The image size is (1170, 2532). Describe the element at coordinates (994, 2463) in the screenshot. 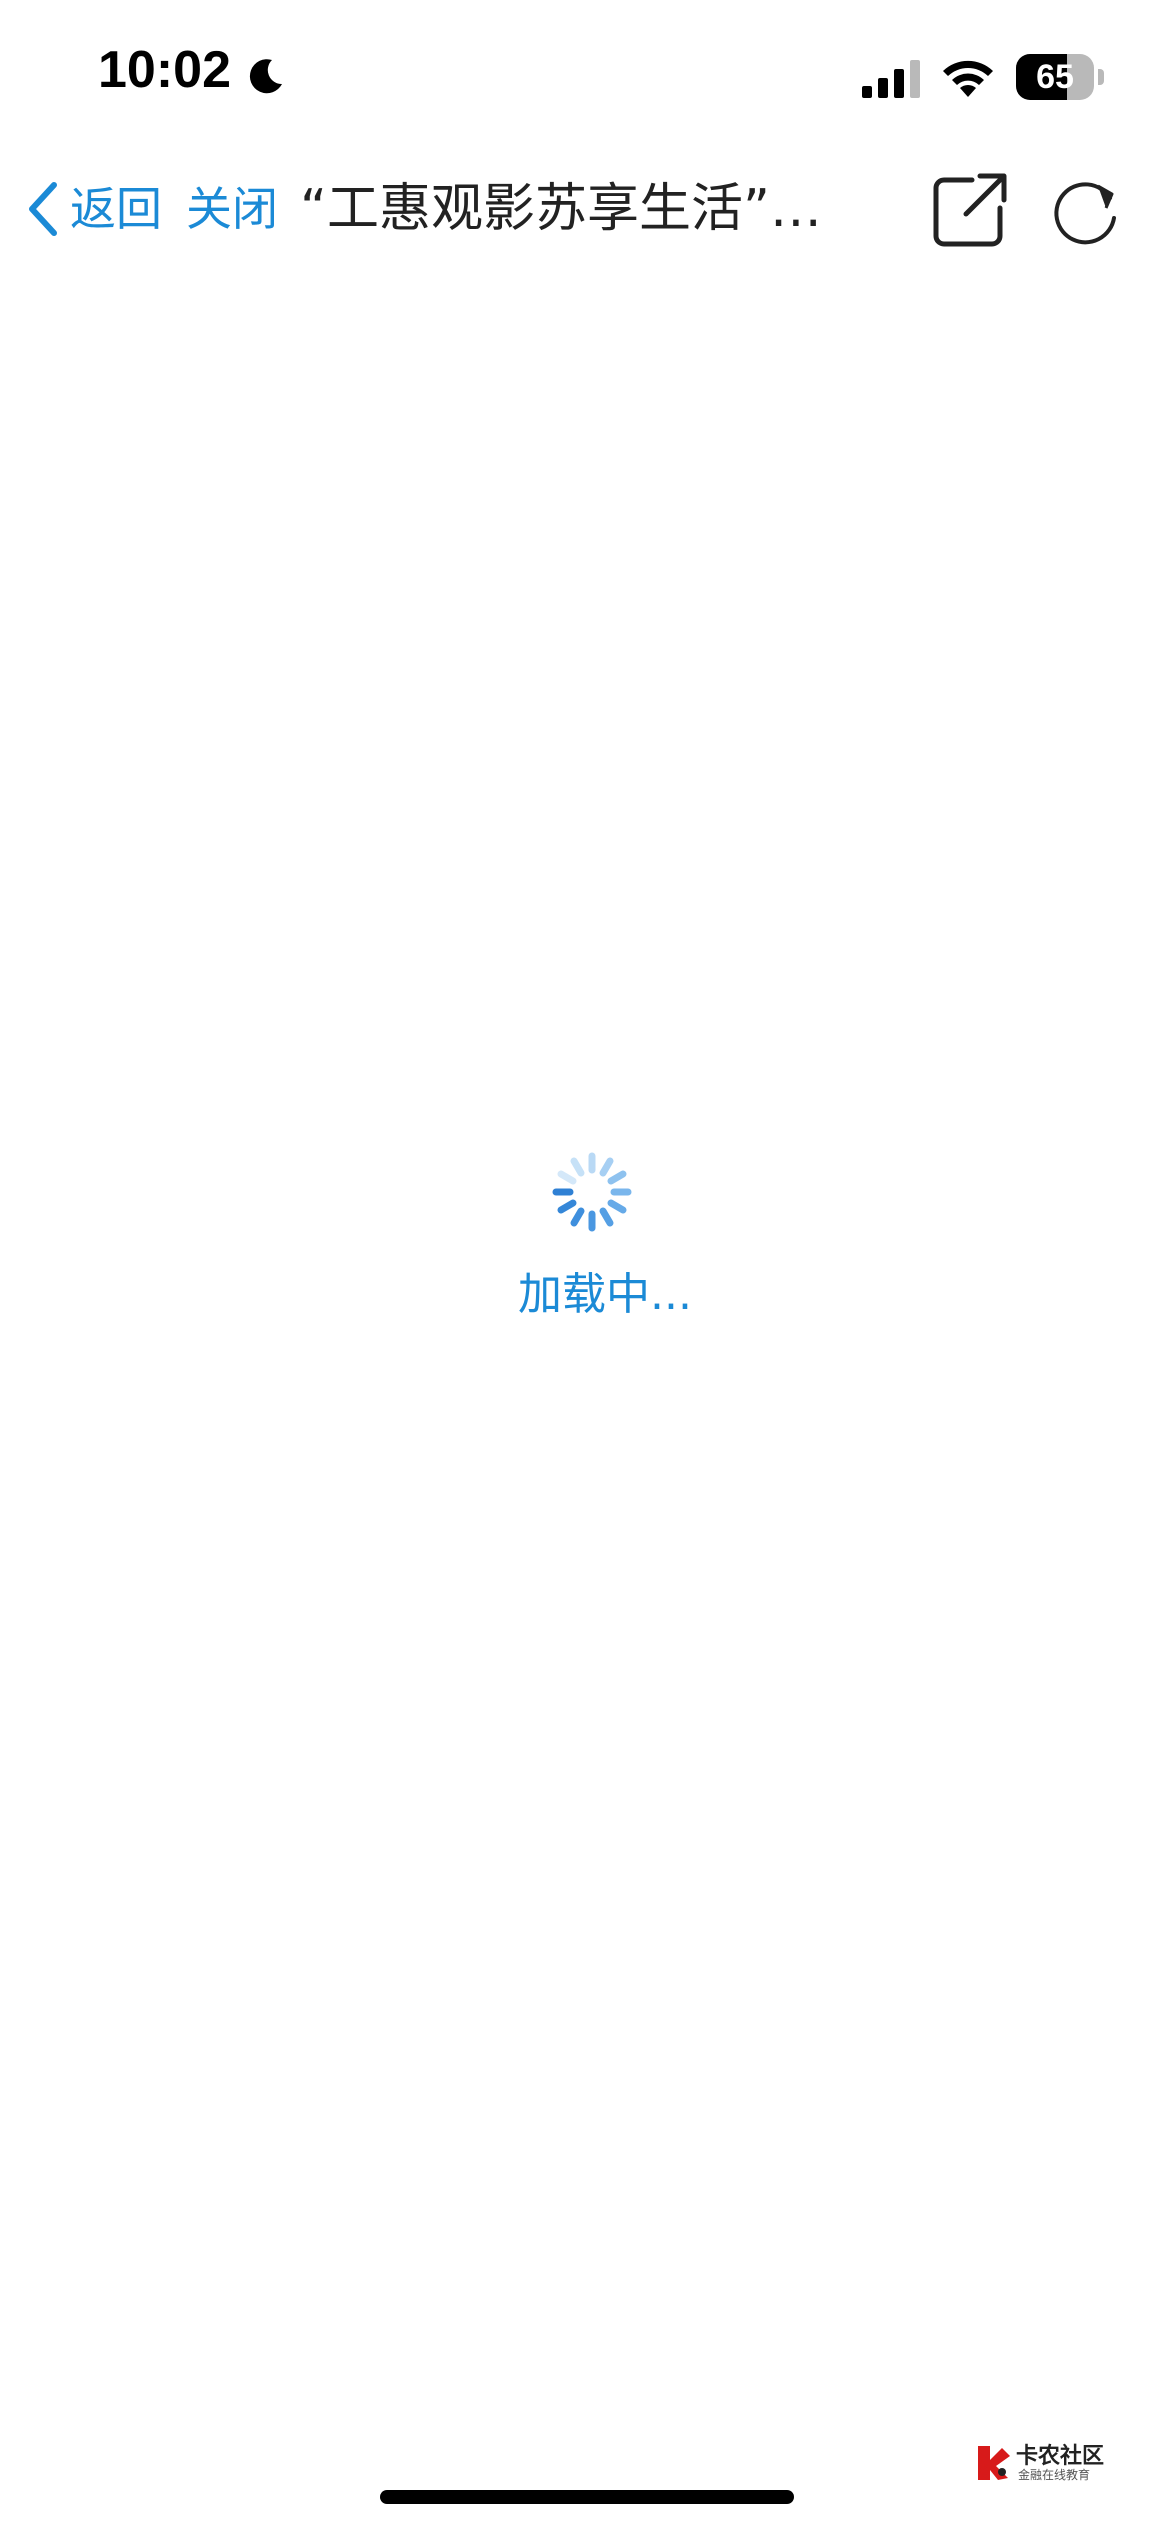

I see `kanong-logo-icon` at that location.